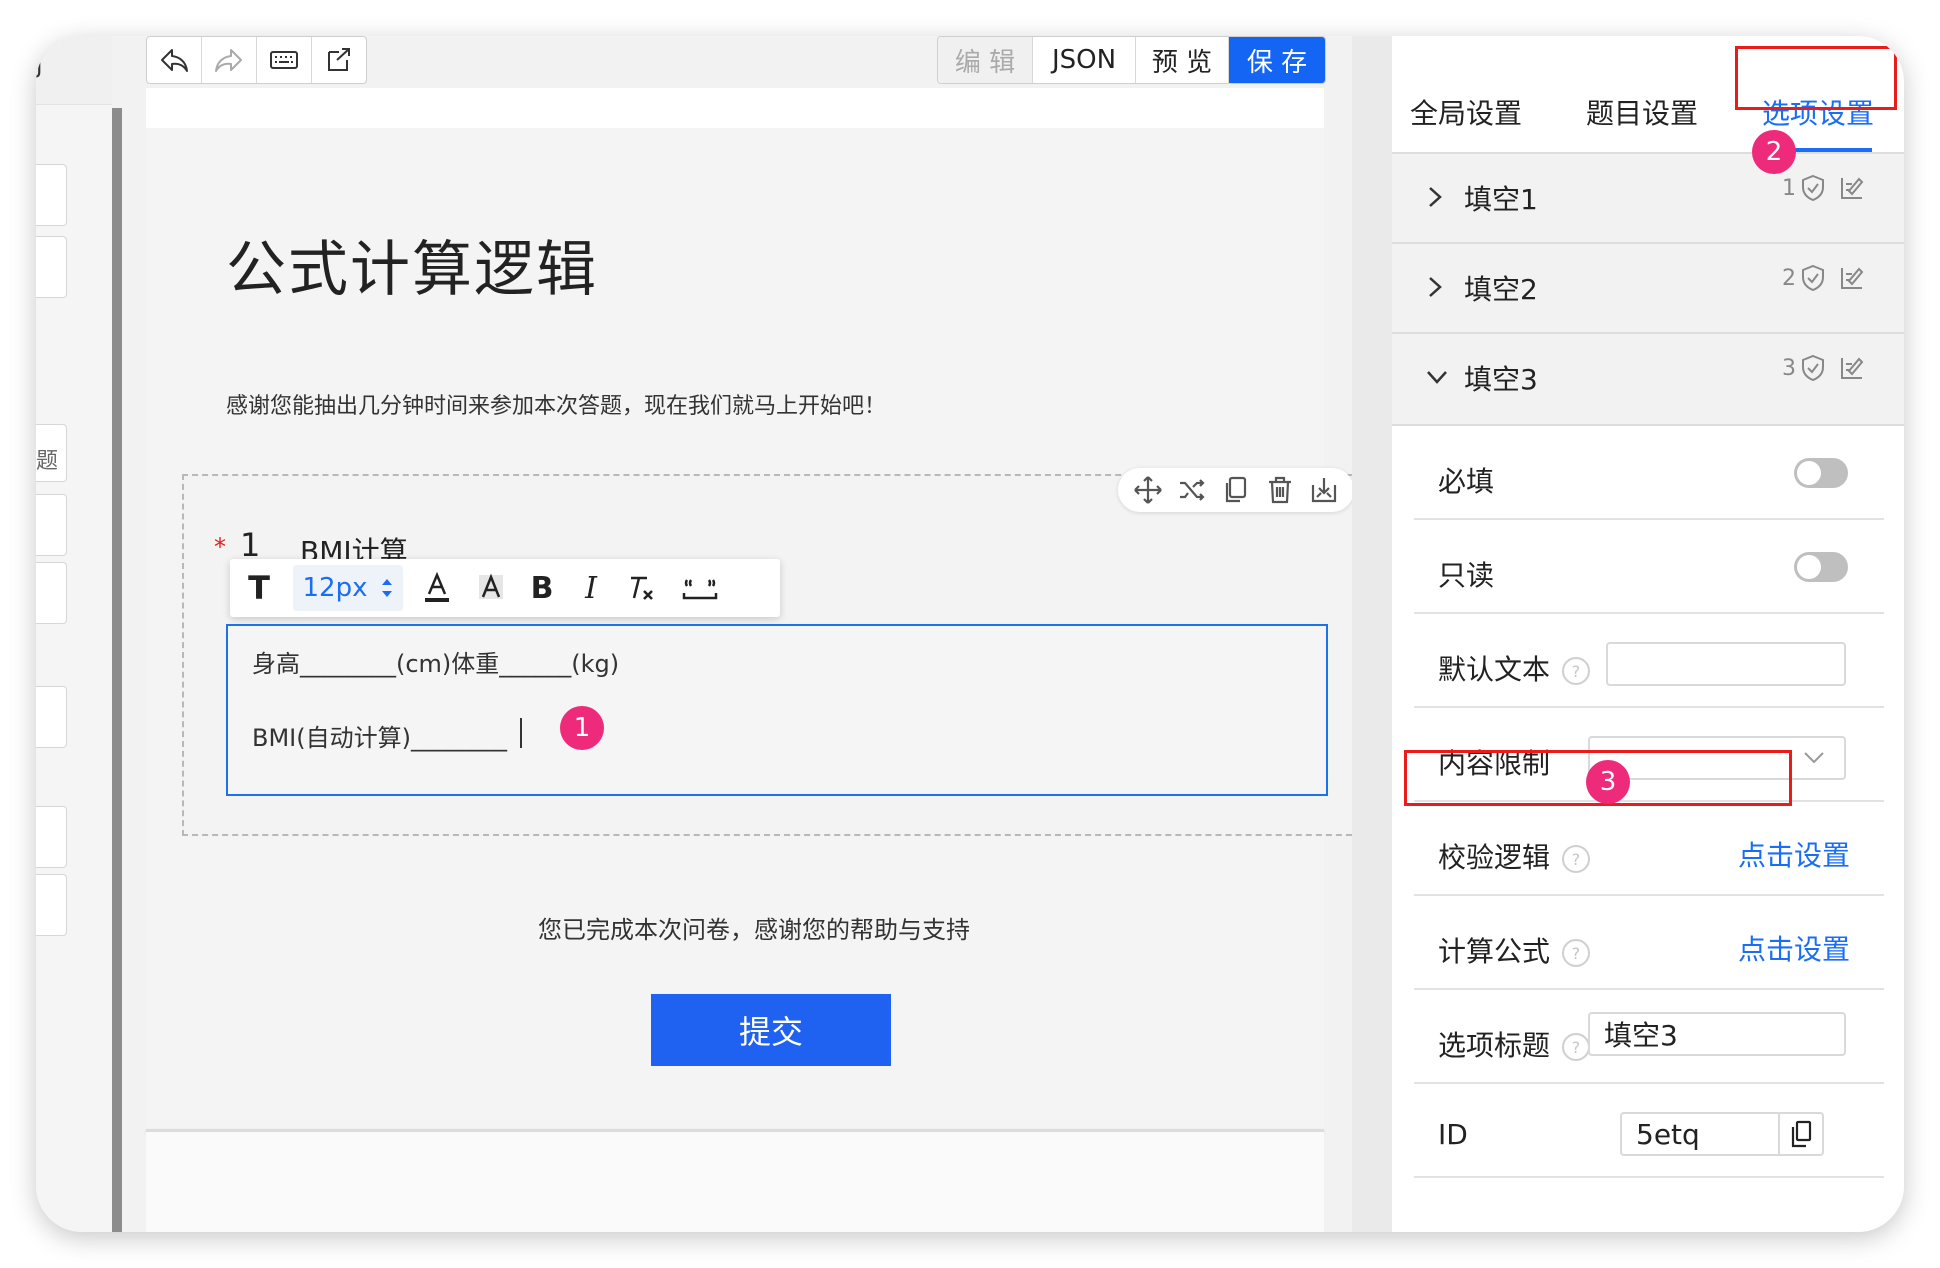 The width and height of the screenshot is (1940, 1268). I want to click on redo-icon, so click(228, 60).